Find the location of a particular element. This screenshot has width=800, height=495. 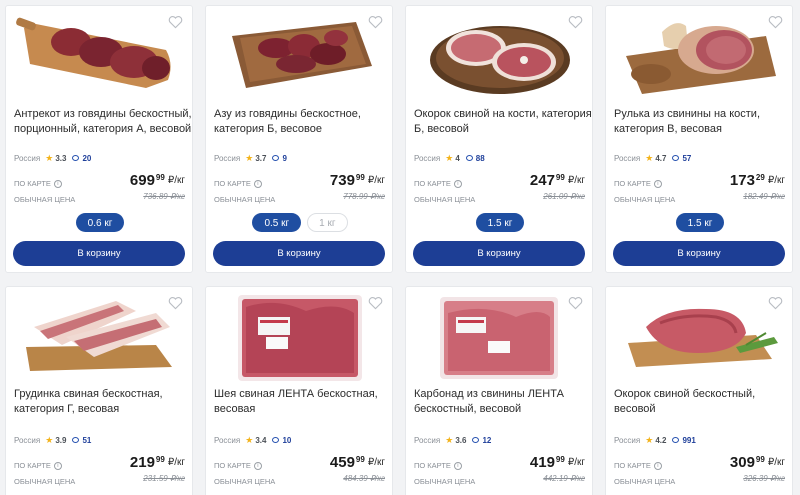

product-meta: Россия ★ 4.7 57 is located at coordinates (652, 158).